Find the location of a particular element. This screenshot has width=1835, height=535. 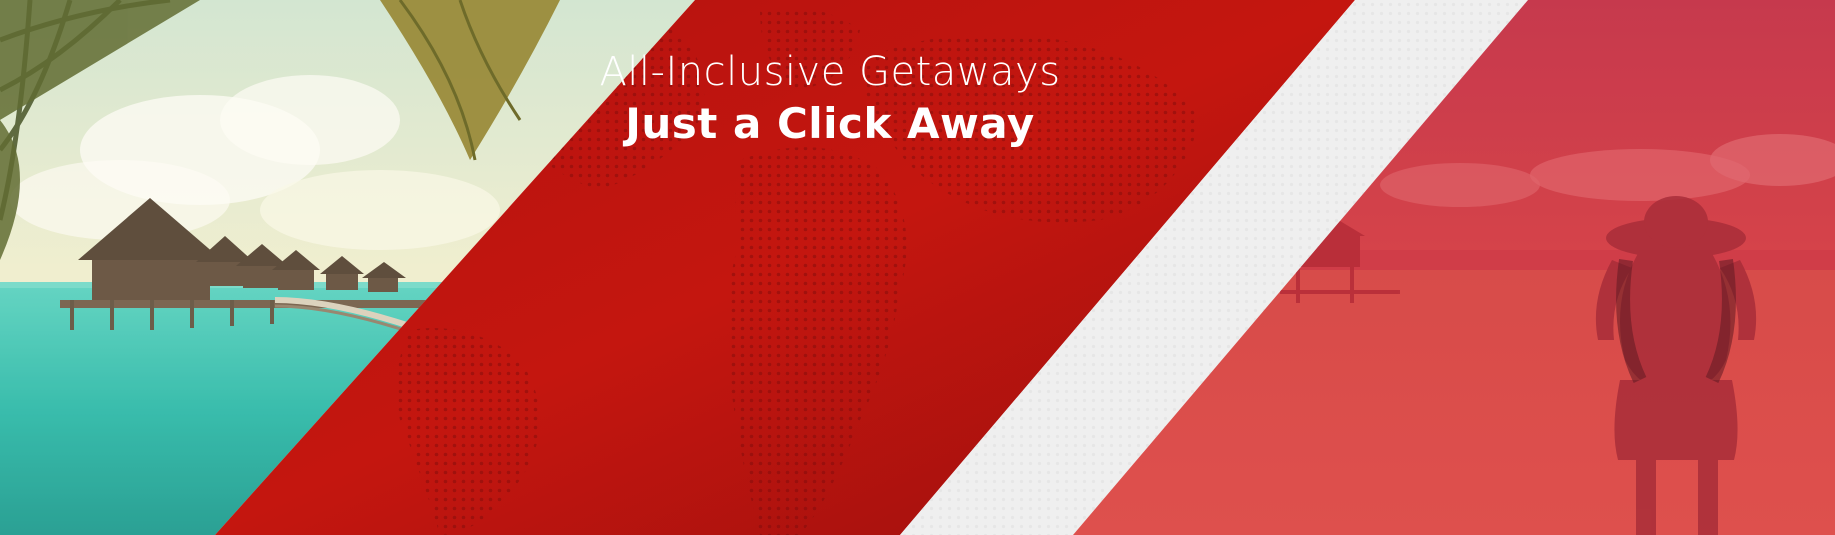

headline-subtitle: All-Inclusive Getaways is located at coordinates (830, 72).